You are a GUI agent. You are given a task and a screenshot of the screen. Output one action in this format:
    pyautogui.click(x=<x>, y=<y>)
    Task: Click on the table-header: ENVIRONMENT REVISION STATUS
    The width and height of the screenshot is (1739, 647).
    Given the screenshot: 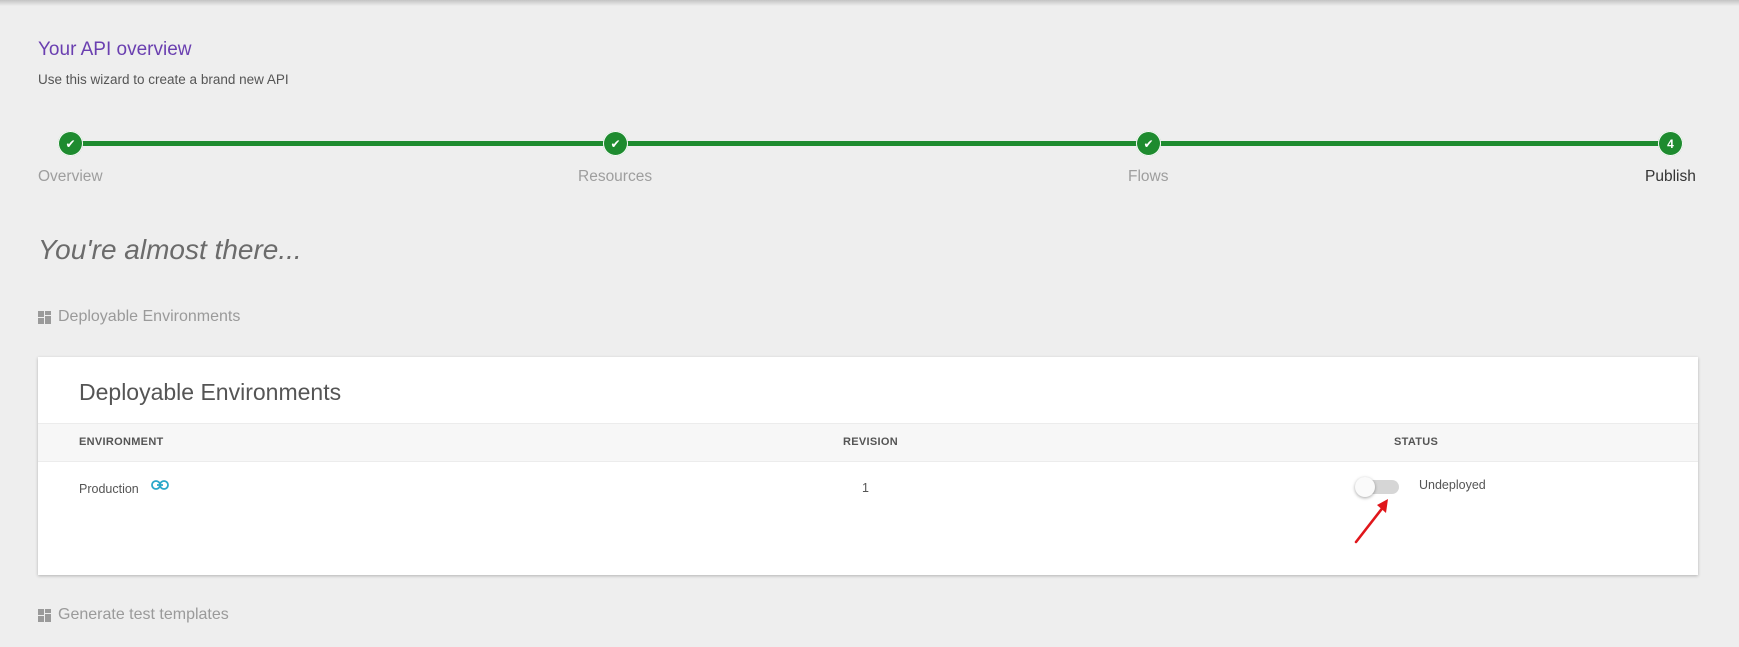 What is the action you would take?
    pyautogui.click(x=868, y=442)
    